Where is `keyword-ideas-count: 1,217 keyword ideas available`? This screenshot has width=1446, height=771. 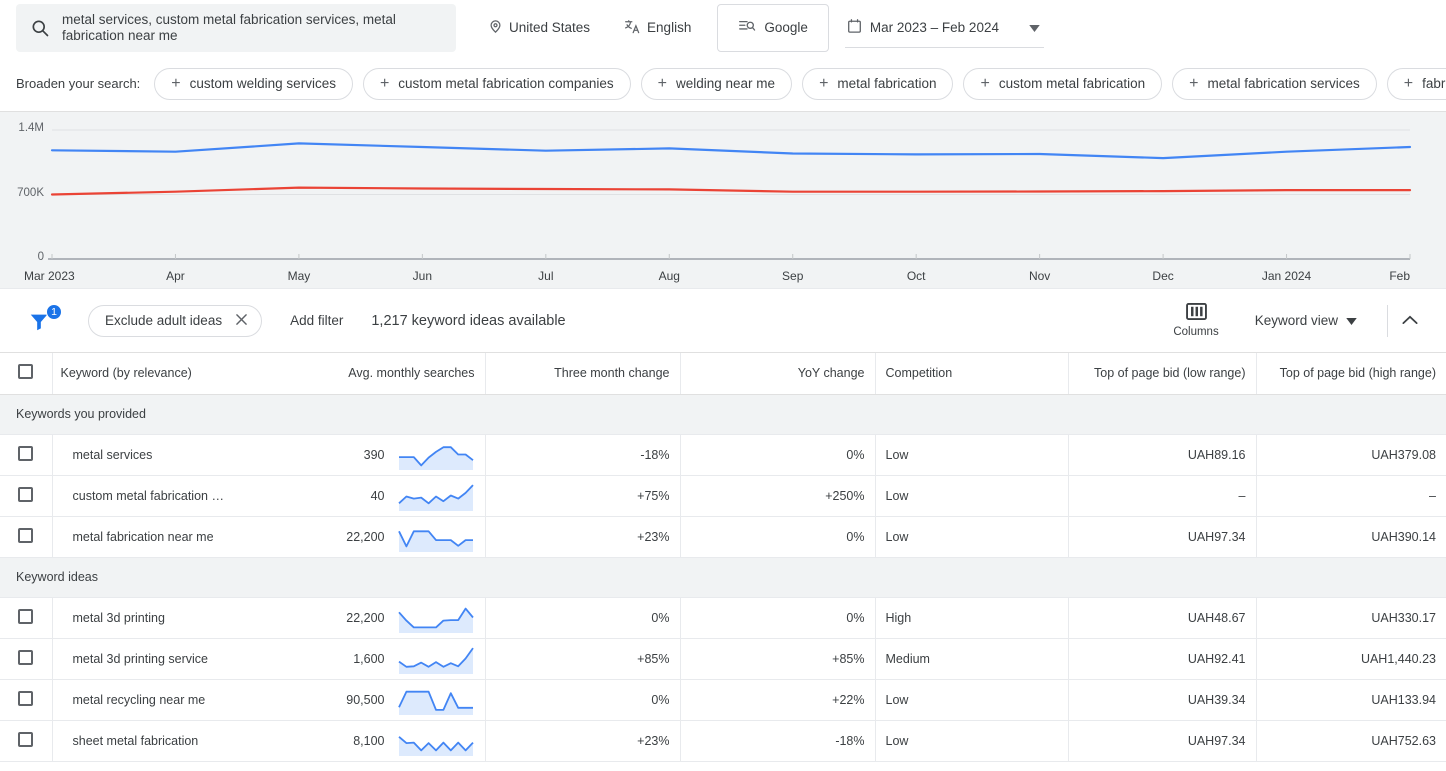
keyword-ideas-count: 1,217 keyword ideas available is located at coordinates (468, 320).